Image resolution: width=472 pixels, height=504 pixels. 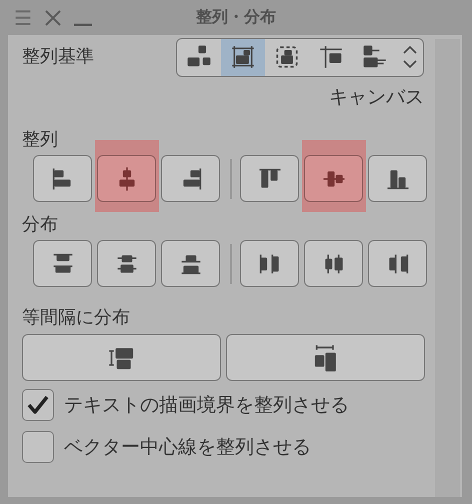 What do you see at coordinates (410, 57) in the screenshot?
I see `chevron-up-down-icon` at bounding box center [410, 57].